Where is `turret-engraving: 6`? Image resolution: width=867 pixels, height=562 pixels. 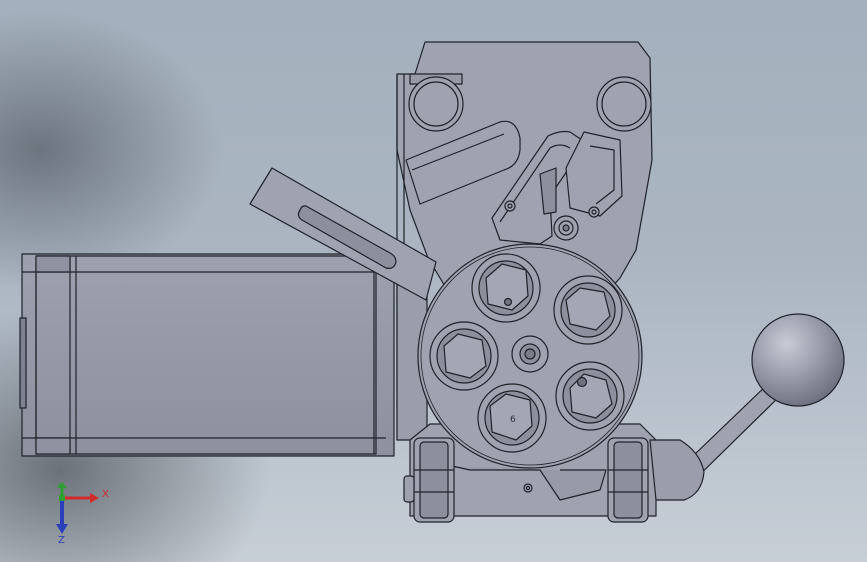
turret-engraving: 6 is located at coordinates (513, 420).